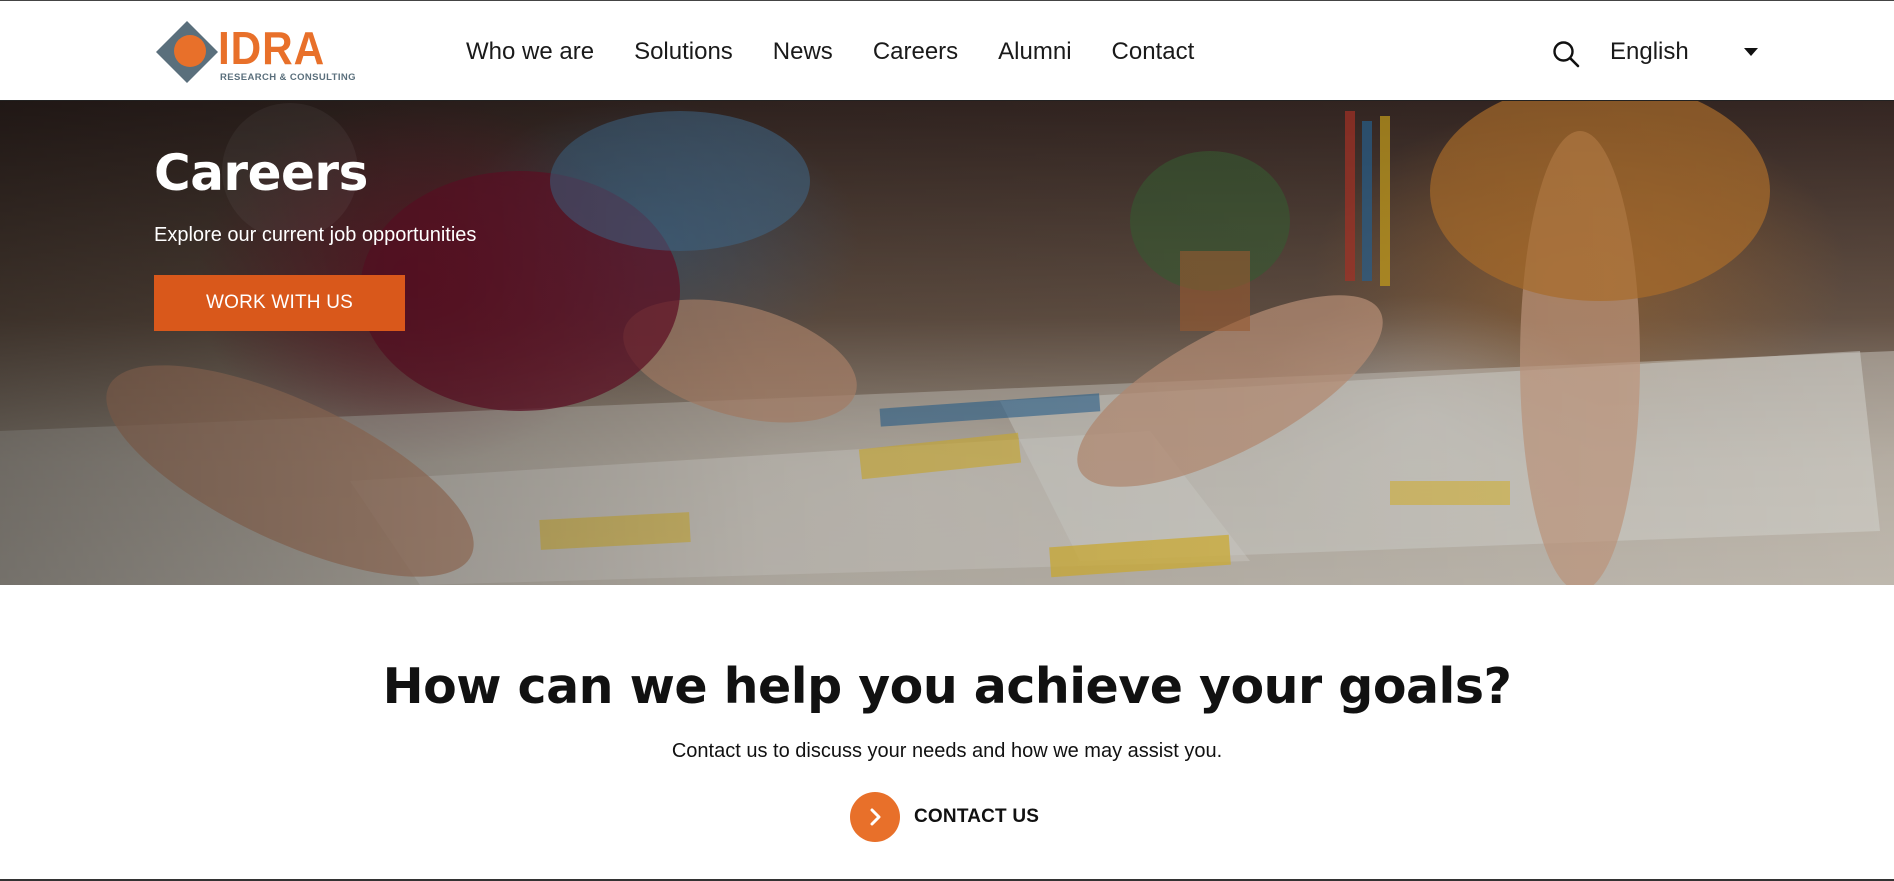 This screenshot has width=1894, height=881. What do you see at coordinates (1649, 51) in the screenshot?
I see `language-label: English` at bounding box center [1649, 51].